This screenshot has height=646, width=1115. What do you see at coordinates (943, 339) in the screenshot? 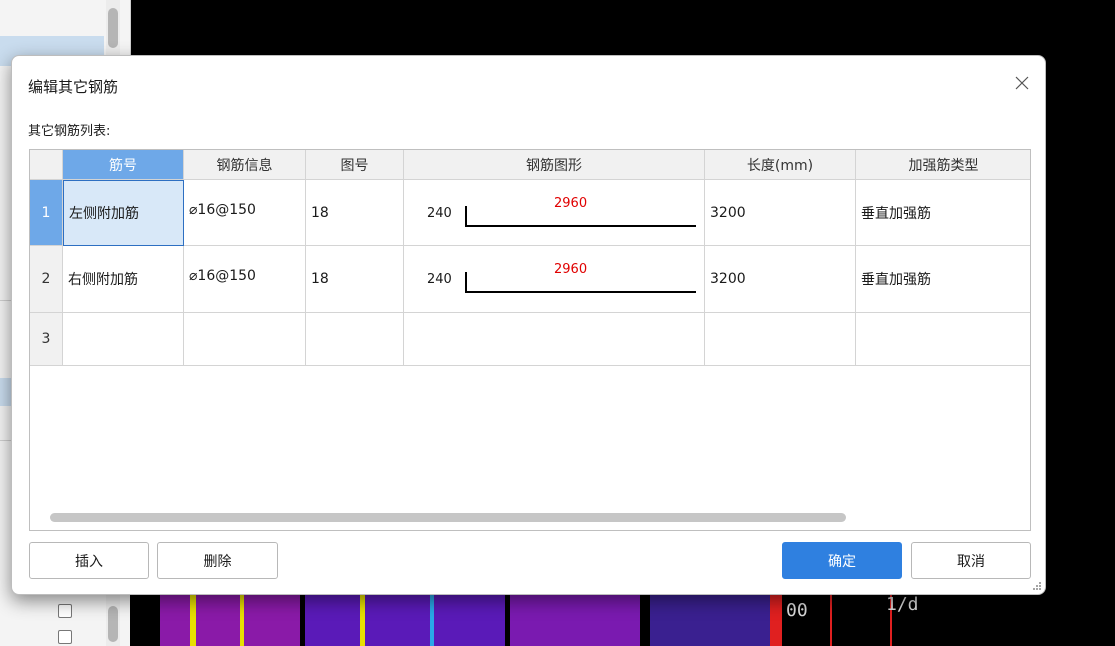
I see `cell-stiffener-type` at bounding box center [943, 339].